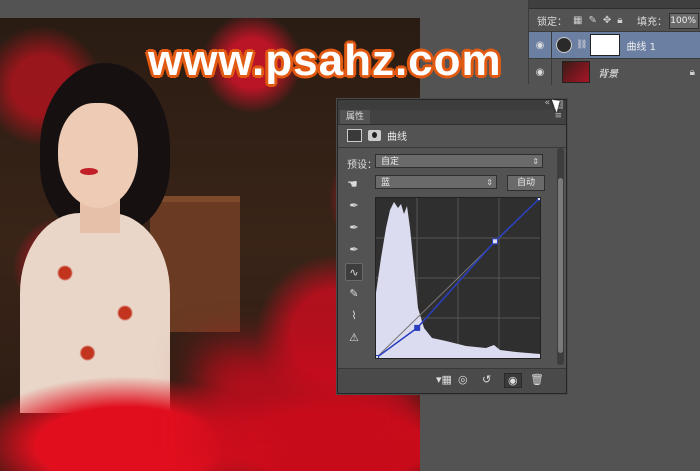  I want to click on pencil-icon: ✎, so click(354, 294).